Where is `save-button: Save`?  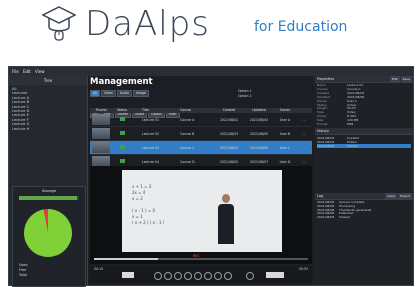 save-button: Save is located at coordinates (406, 79).